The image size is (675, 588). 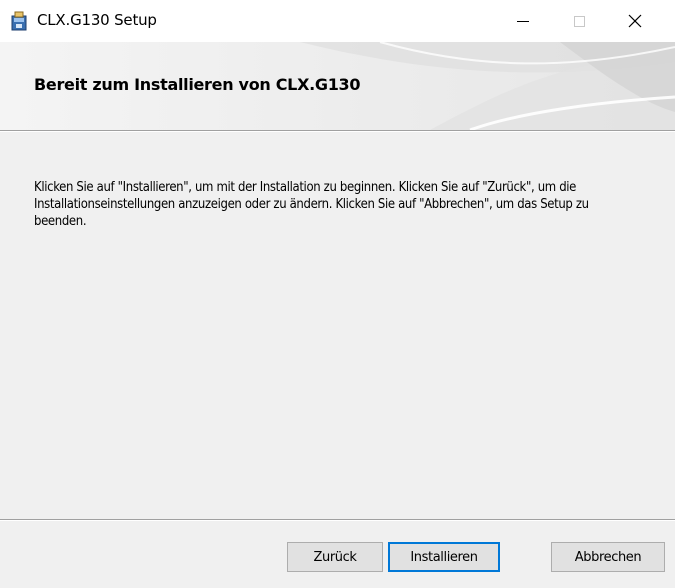 I want to click on install-button: Installieren, so click(x=444, y=557).